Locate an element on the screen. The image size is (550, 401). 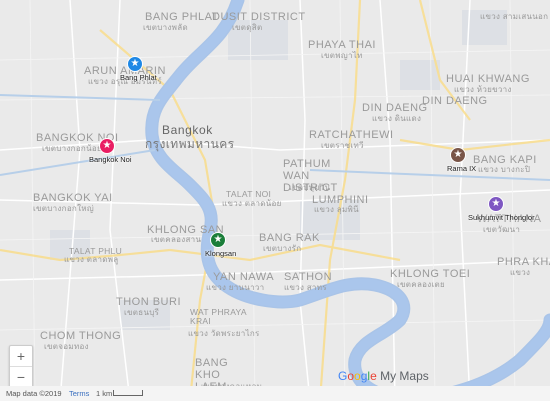
district-label-th: แขวง is located at coordinates (520, 272).